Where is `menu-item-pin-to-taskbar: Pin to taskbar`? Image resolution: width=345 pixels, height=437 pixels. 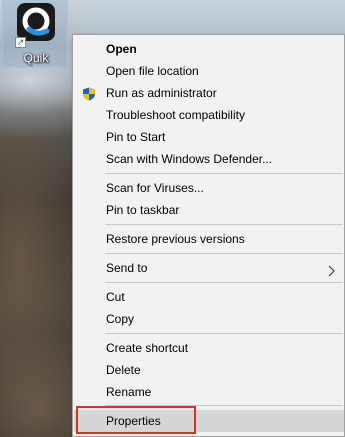
menu-item-pin-to-taskbar: Pin to taskbar is located at coordinates (209, 210).